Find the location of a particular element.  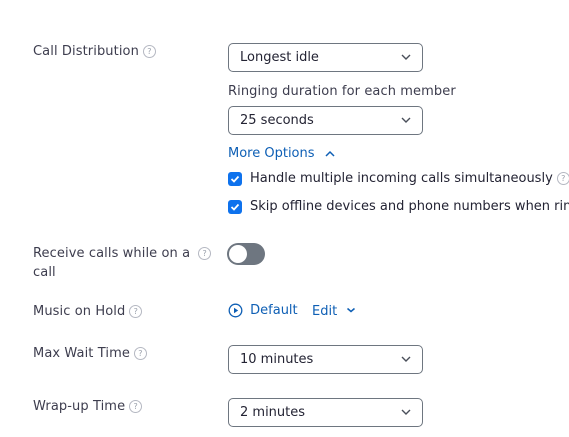

skip-offline-devices-checkbox is located at coordinates (235, 207).